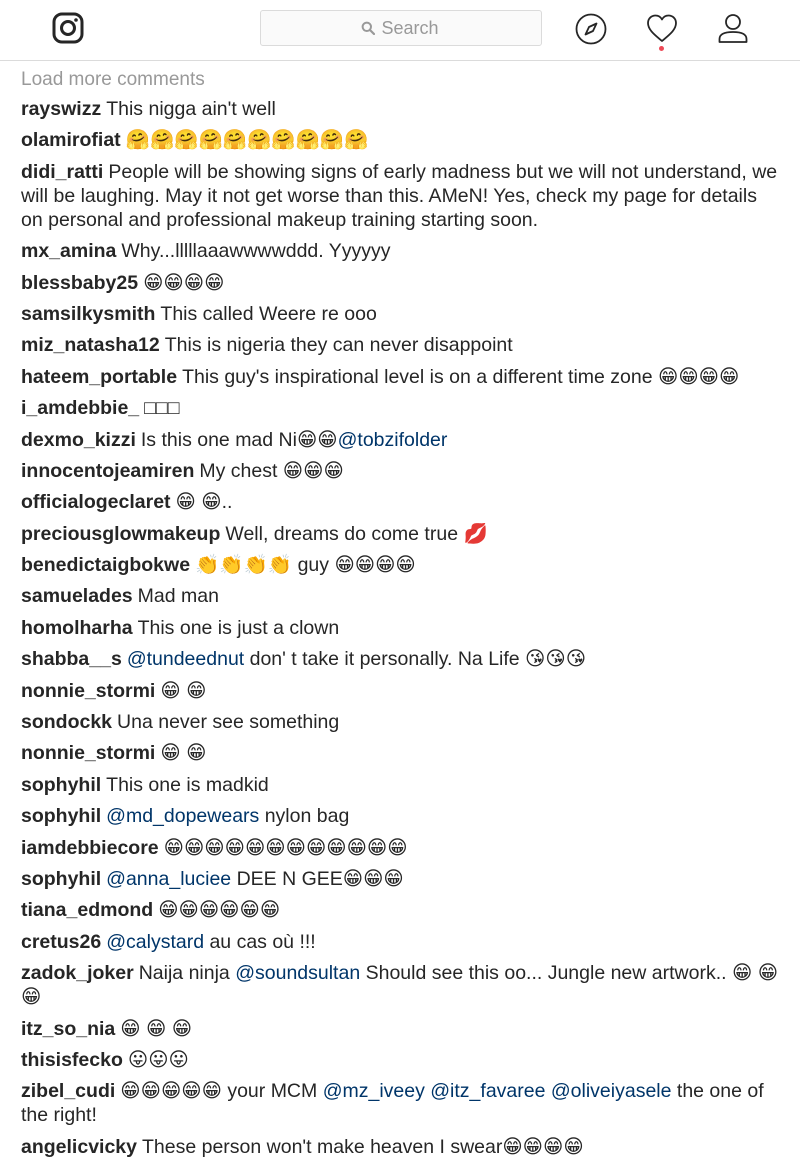 Image resolution: width=800 pixels, height=1171 pixels. Describe the element at coordinates (401, 502) in the screenshot. I see `comment-item: officialogeclaret 😁 😁..` at that location.